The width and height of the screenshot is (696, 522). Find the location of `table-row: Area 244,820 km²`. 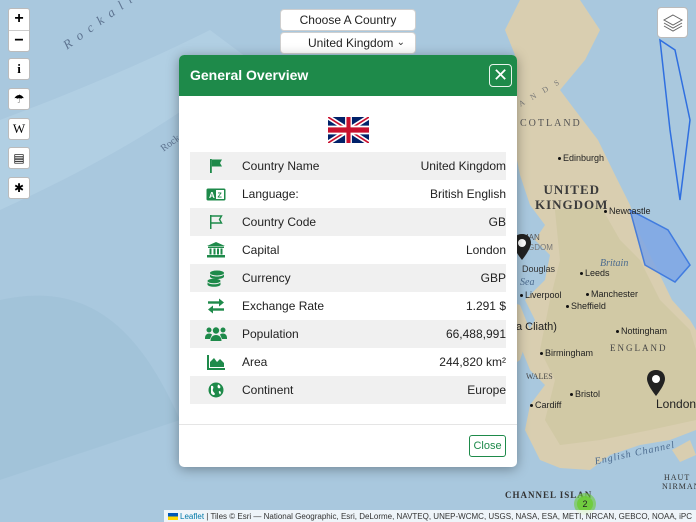

table-row: Area 244,820 km² is located at coordinates (348, 362).